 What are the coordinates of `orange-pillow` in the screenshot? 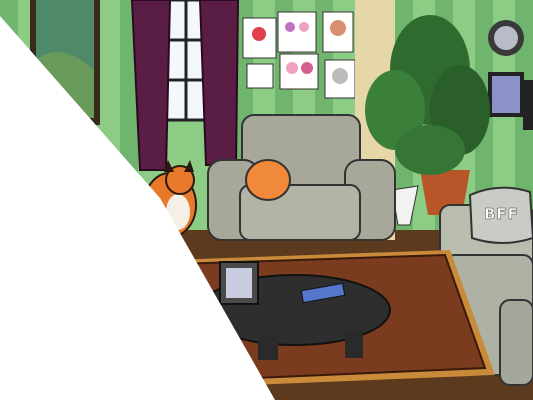 It's located at (268, 180).